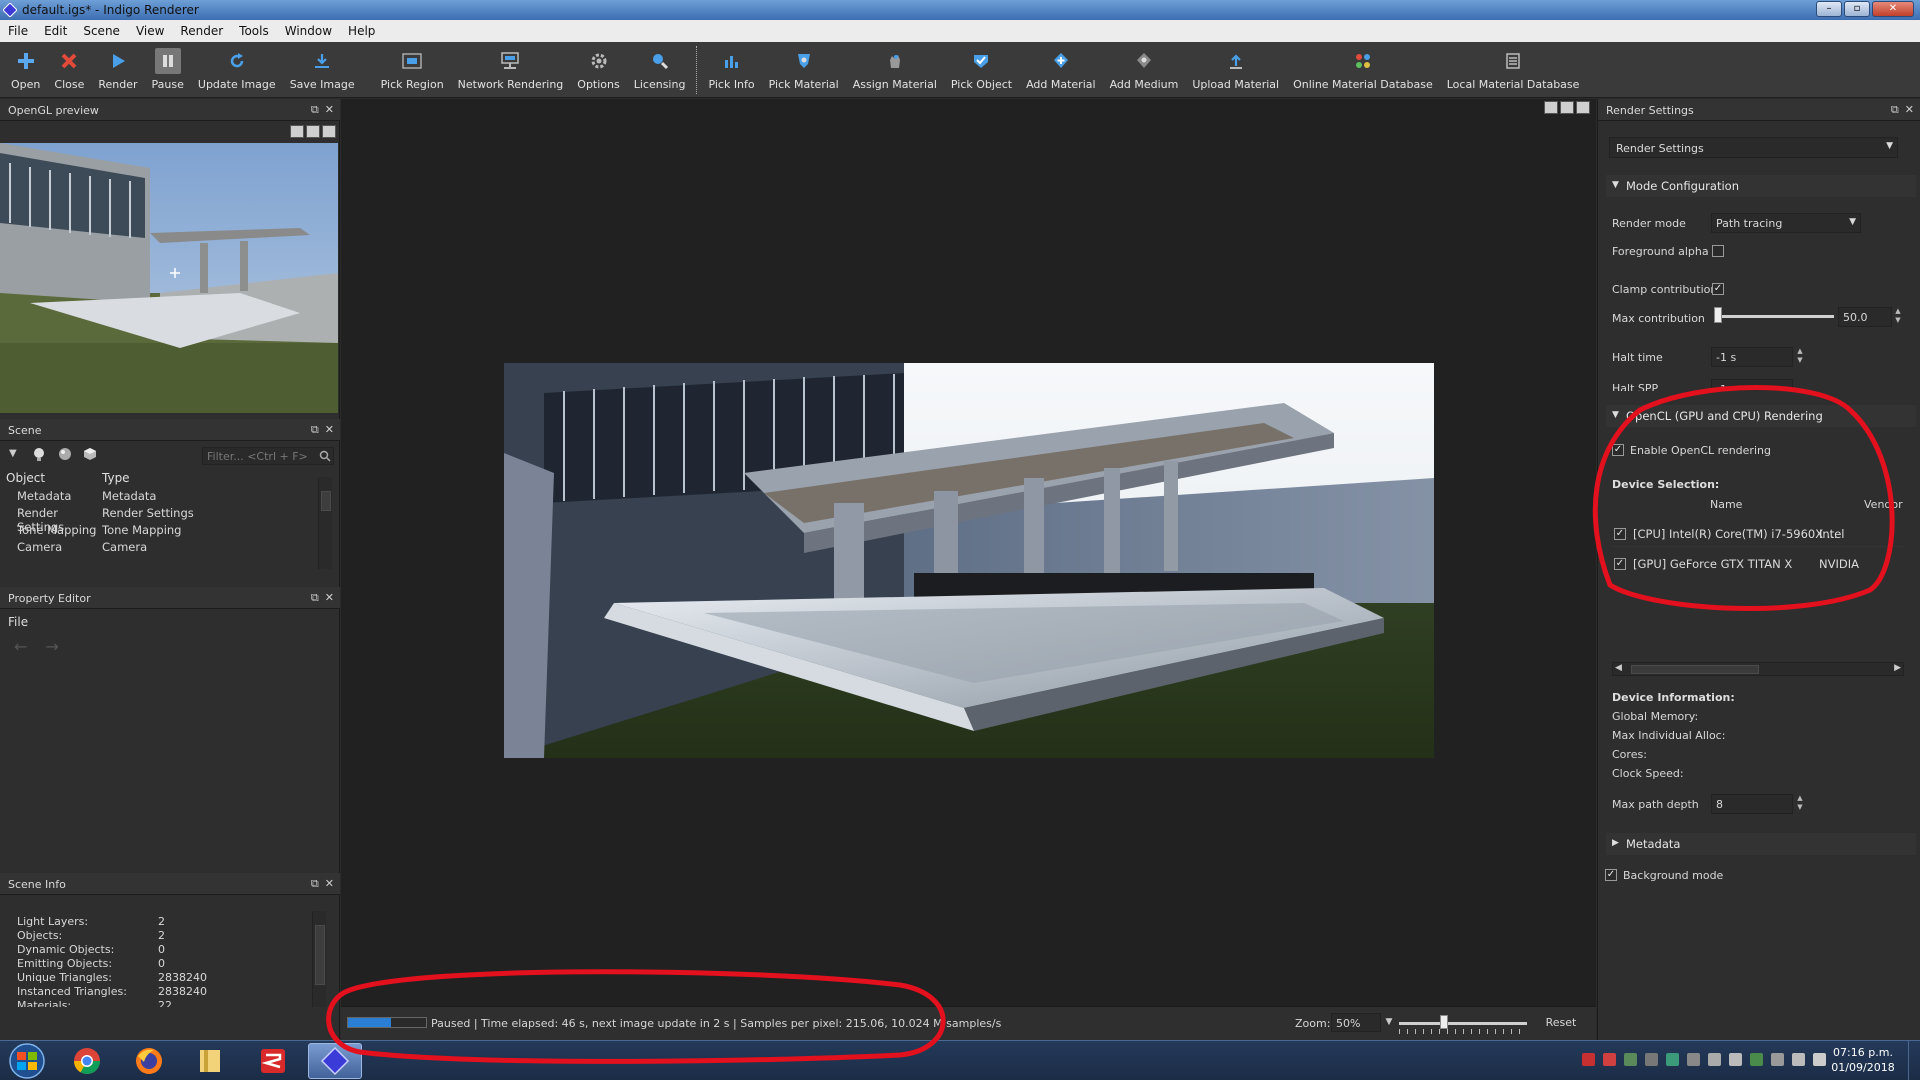 This screenshot has height=1080, width=1920. Describe the element at coordinates (1513, 66) in the screenshot. I see `local-material-database-button: Local Material Database` at that location.